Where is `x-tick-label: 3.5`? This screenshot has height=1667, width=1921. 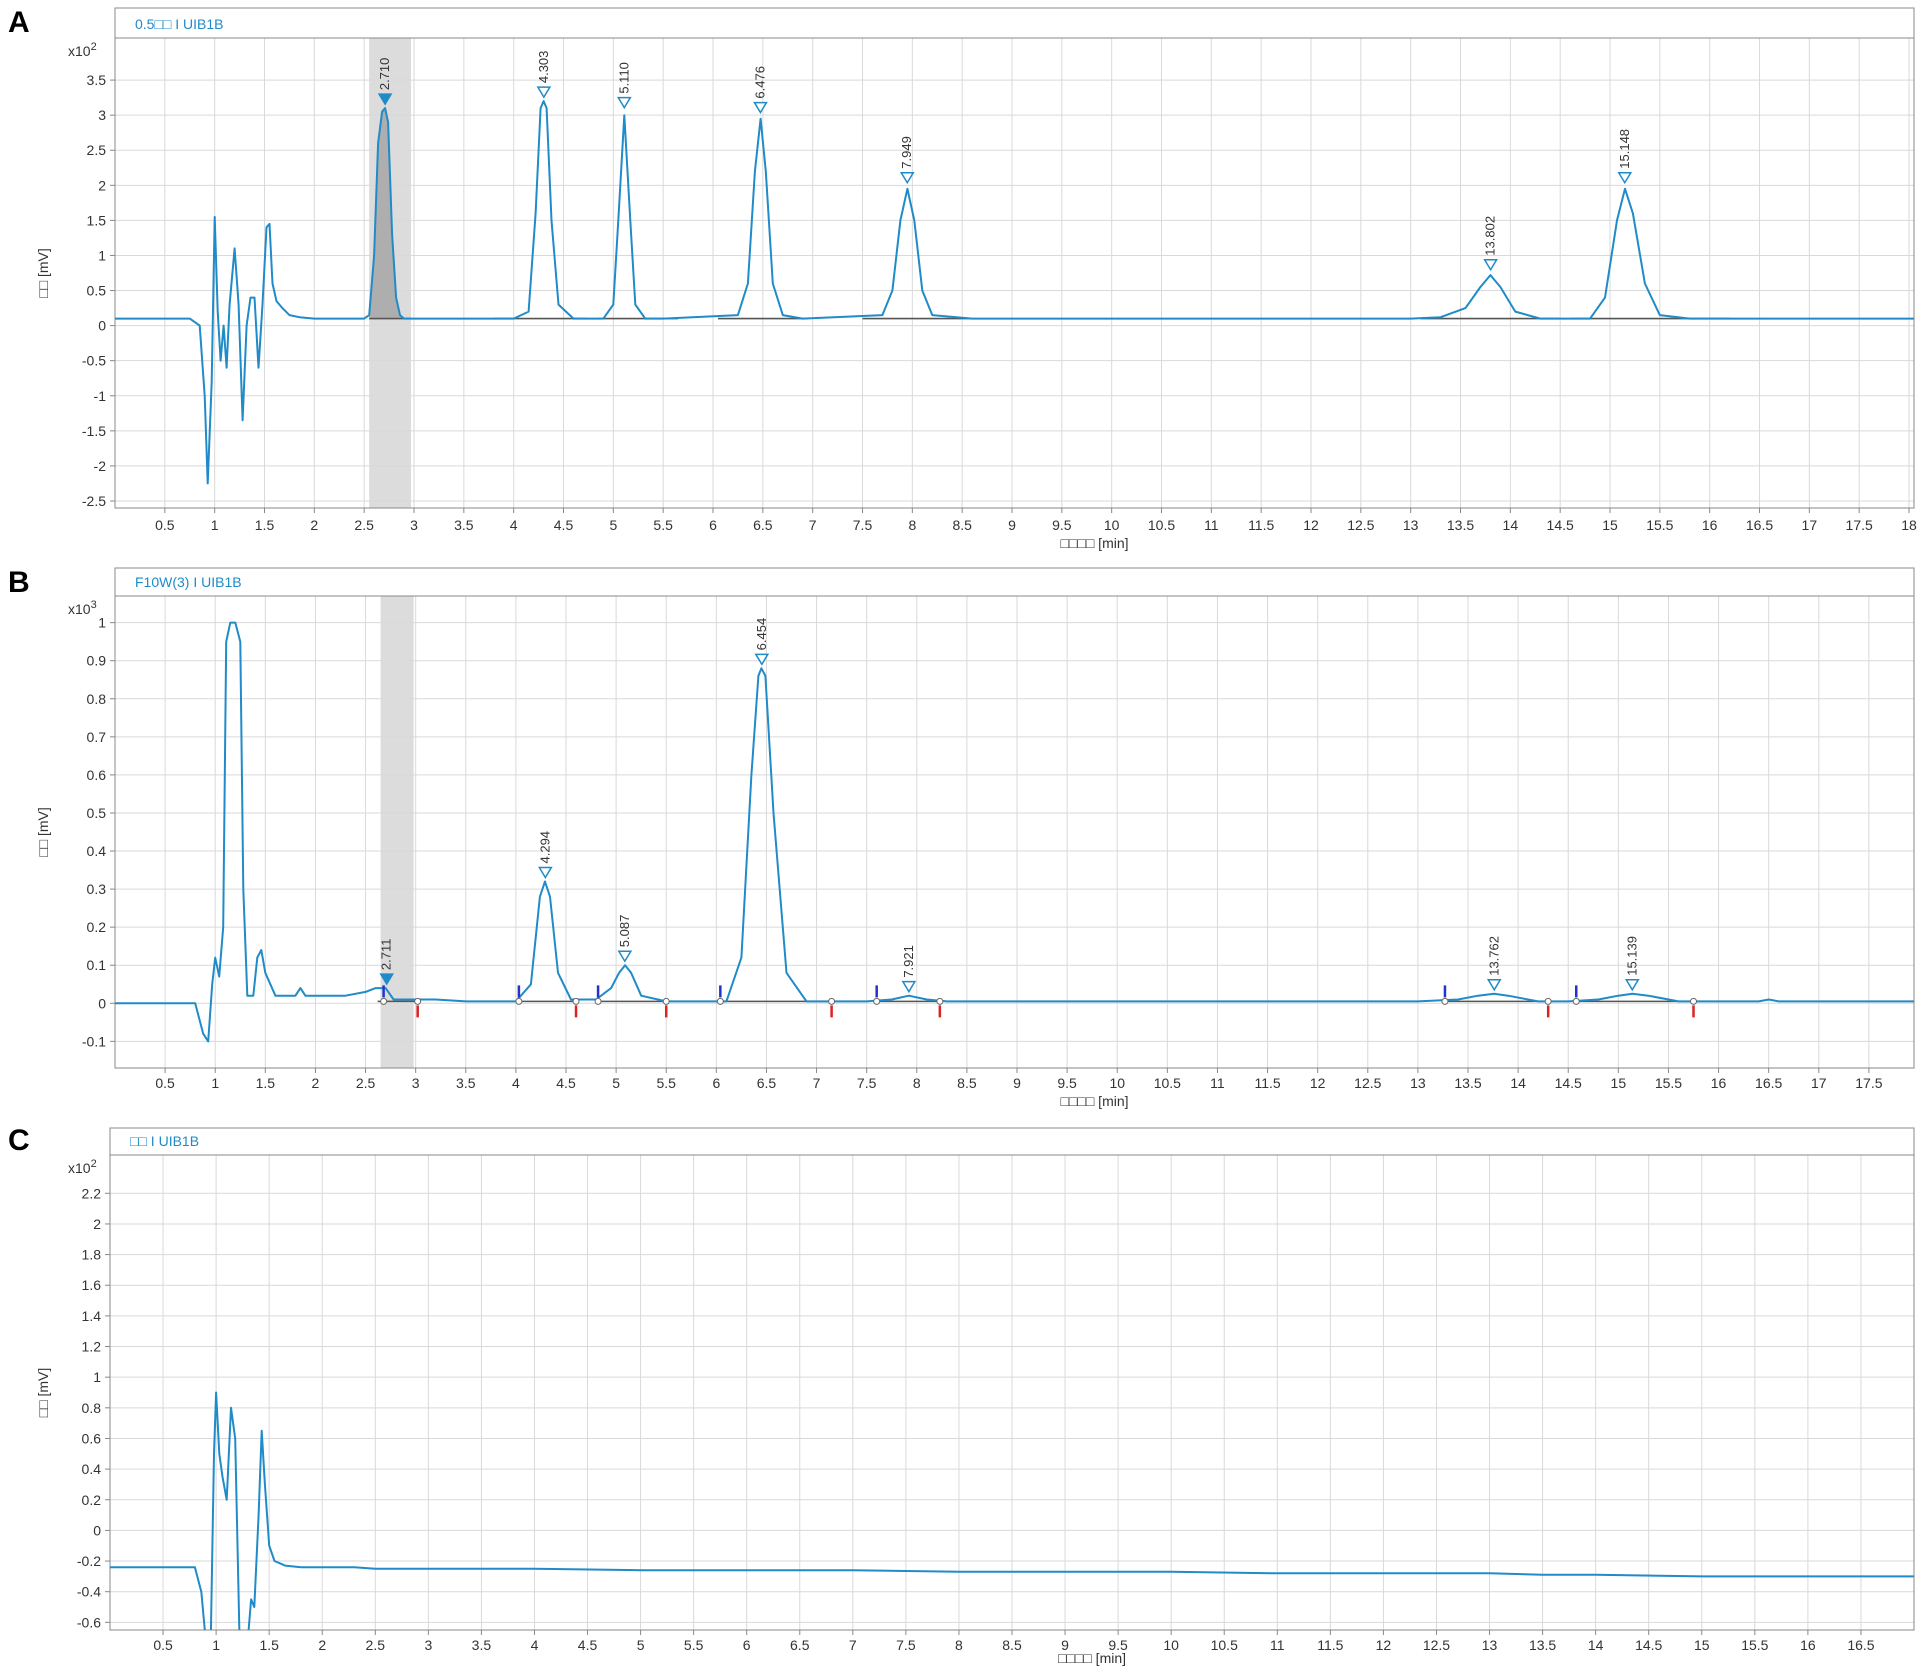 x-tick-label: 3.5 is located at coordinates (482, 1645).